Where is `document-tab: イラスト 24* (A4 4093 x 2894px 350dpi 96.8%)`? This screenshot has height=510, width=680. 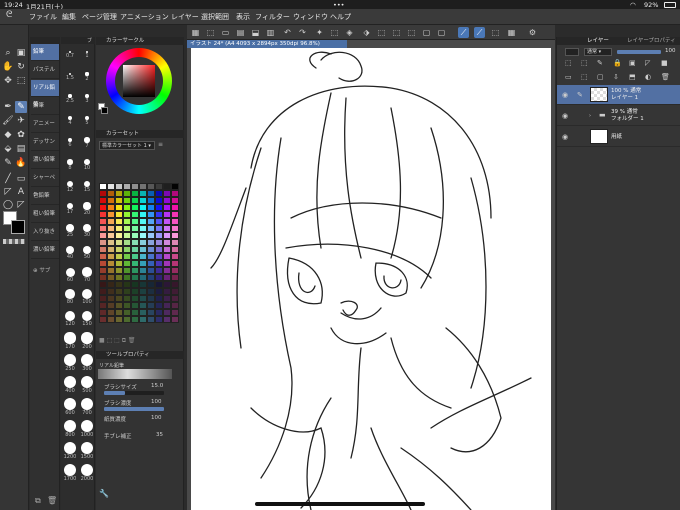 document-tab: イラスト 24* (A4 4093 x 2894px 350dpi 96.8%) is located at coordinates (267, 44).